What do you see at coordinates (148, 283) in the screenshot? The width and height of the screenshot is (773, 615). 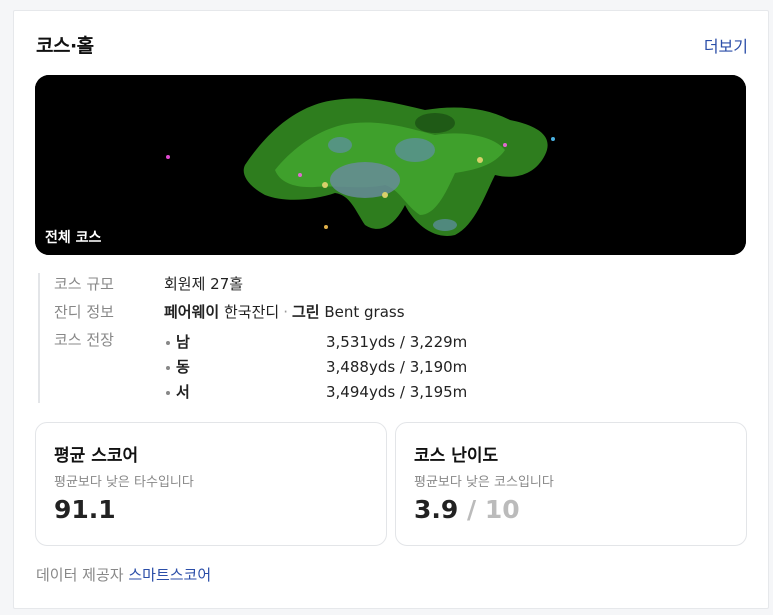 I see `course-scale-row: 코스 규모 회원제 27홀` at bounding box center [148, 283].